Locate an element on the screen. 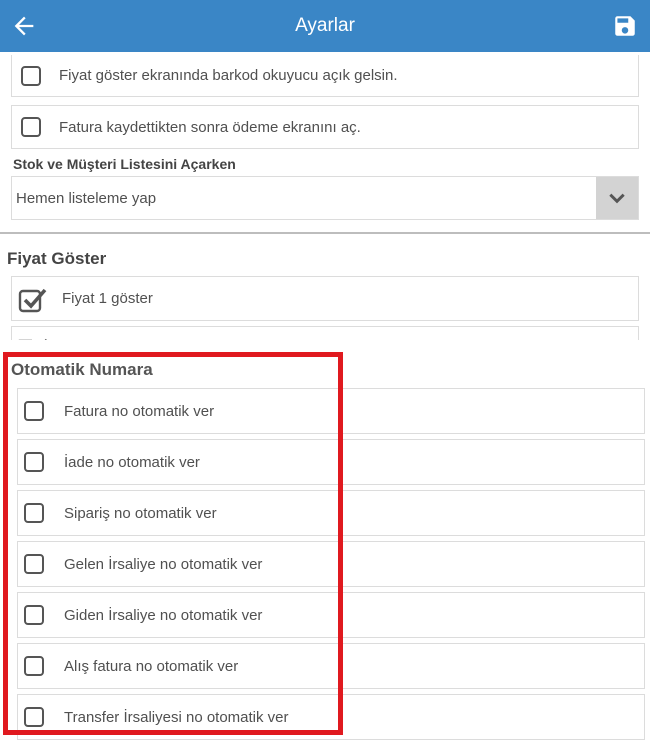  option-label: Fiyat 1 göster is located at coordinates (107, 298).